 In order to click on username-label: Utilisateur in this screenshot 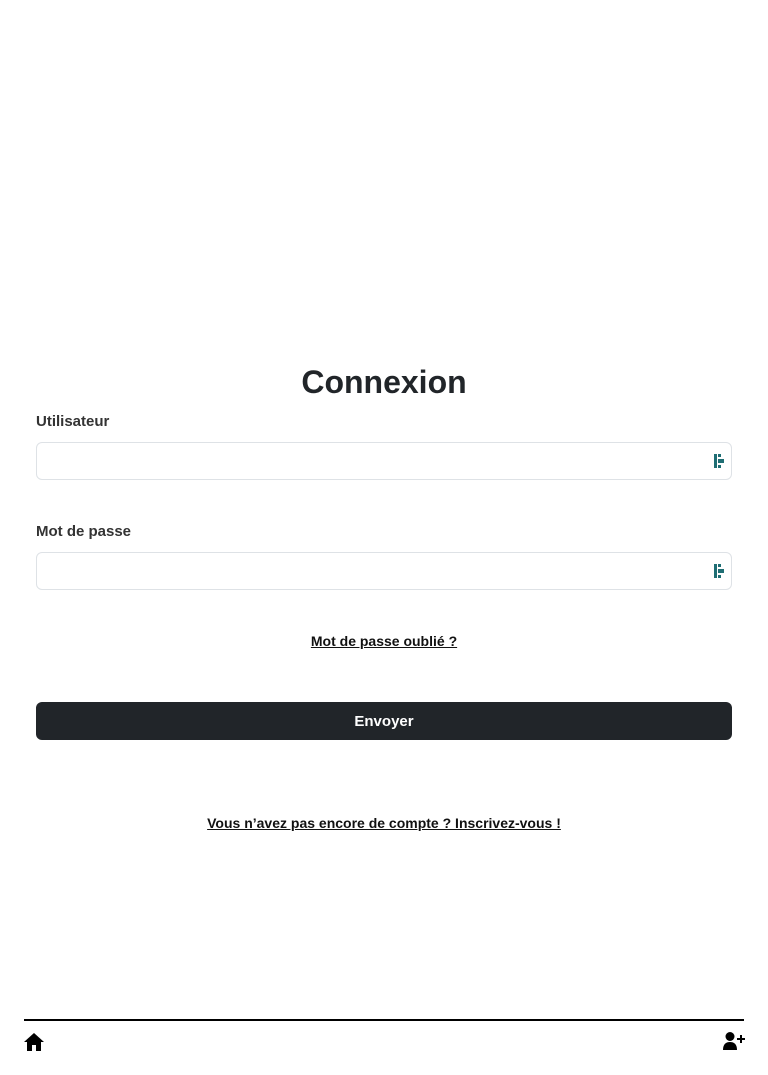, I will do `click(73, 421)`.